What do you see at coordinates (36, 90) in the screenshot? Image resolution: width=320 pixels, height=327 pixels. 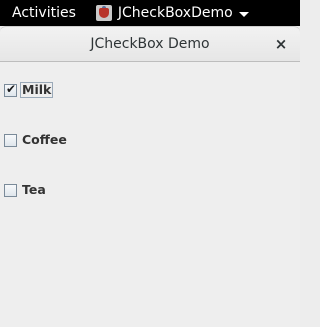 I see `checkbox-label-milk: Milk` at bounding box center [36, 90].